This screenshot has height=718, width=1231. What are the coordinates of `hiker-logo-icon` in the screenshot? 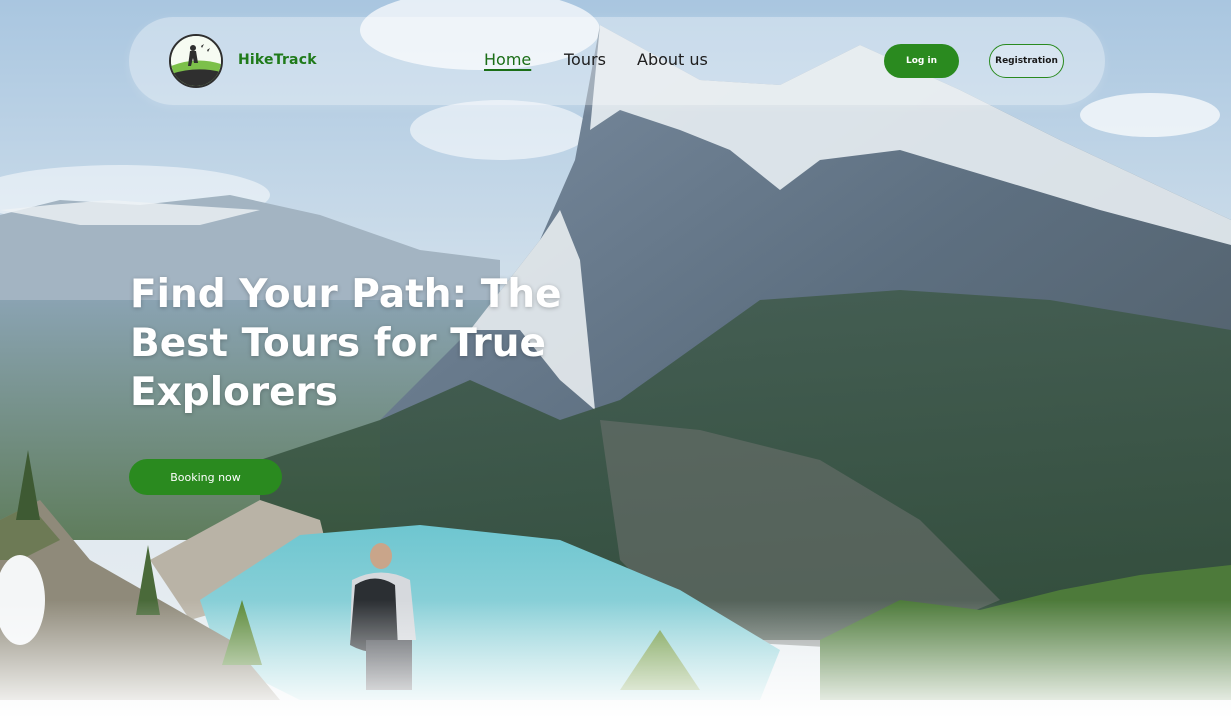 It's located at (196, 61).